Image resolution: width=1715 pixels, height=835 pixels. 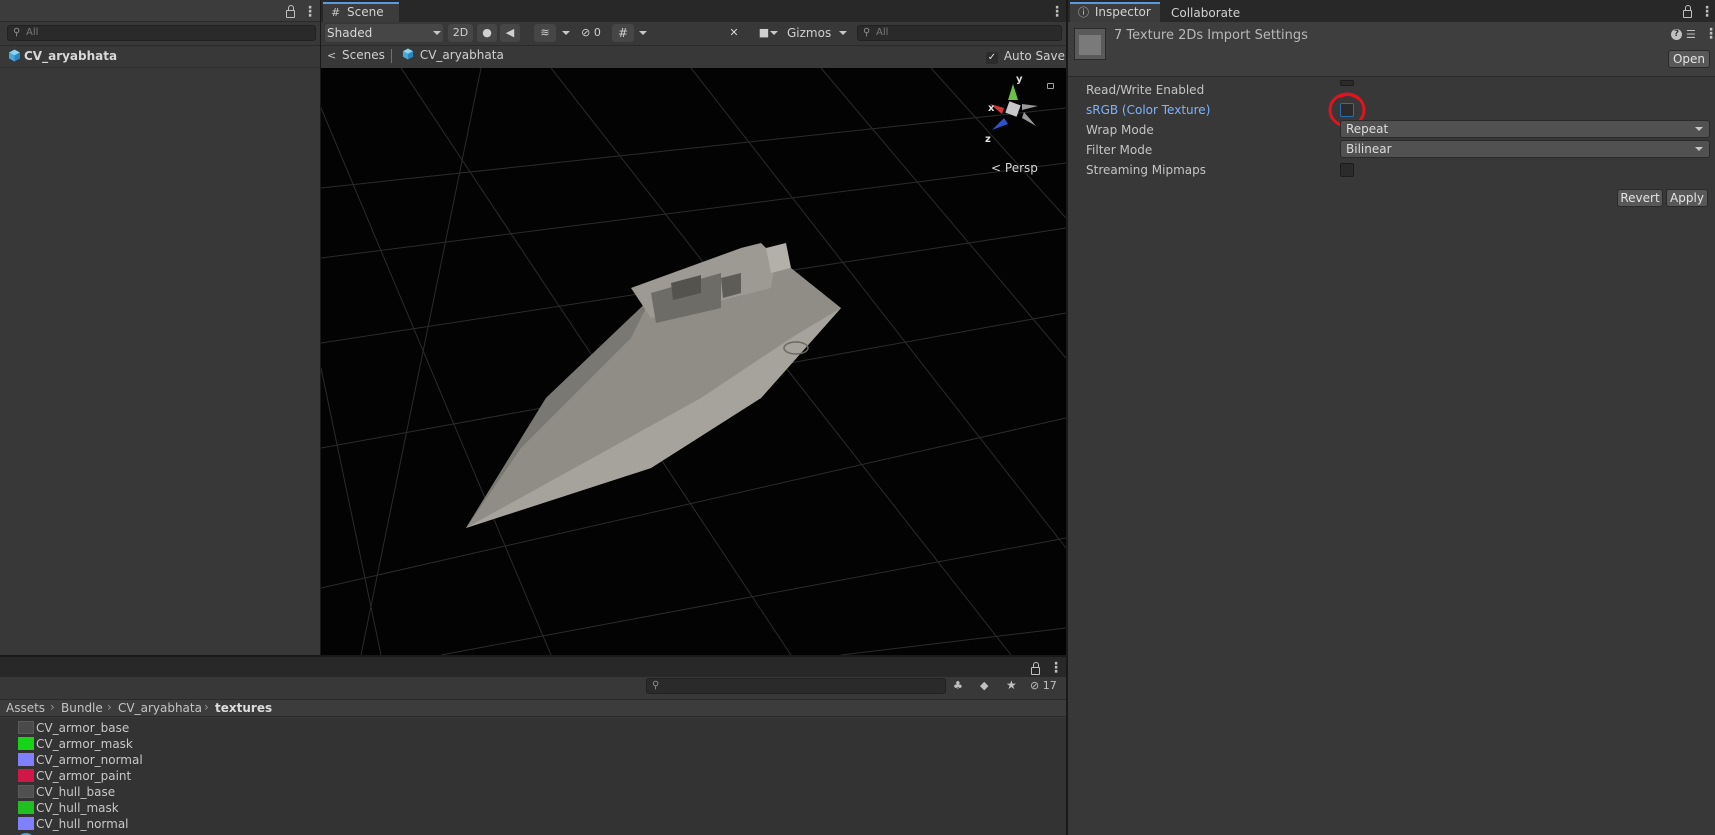 What do you see at coordinates (332, 55) in the screenshot?
I see `back-share-icon: <` at bounding box center [332, 55].